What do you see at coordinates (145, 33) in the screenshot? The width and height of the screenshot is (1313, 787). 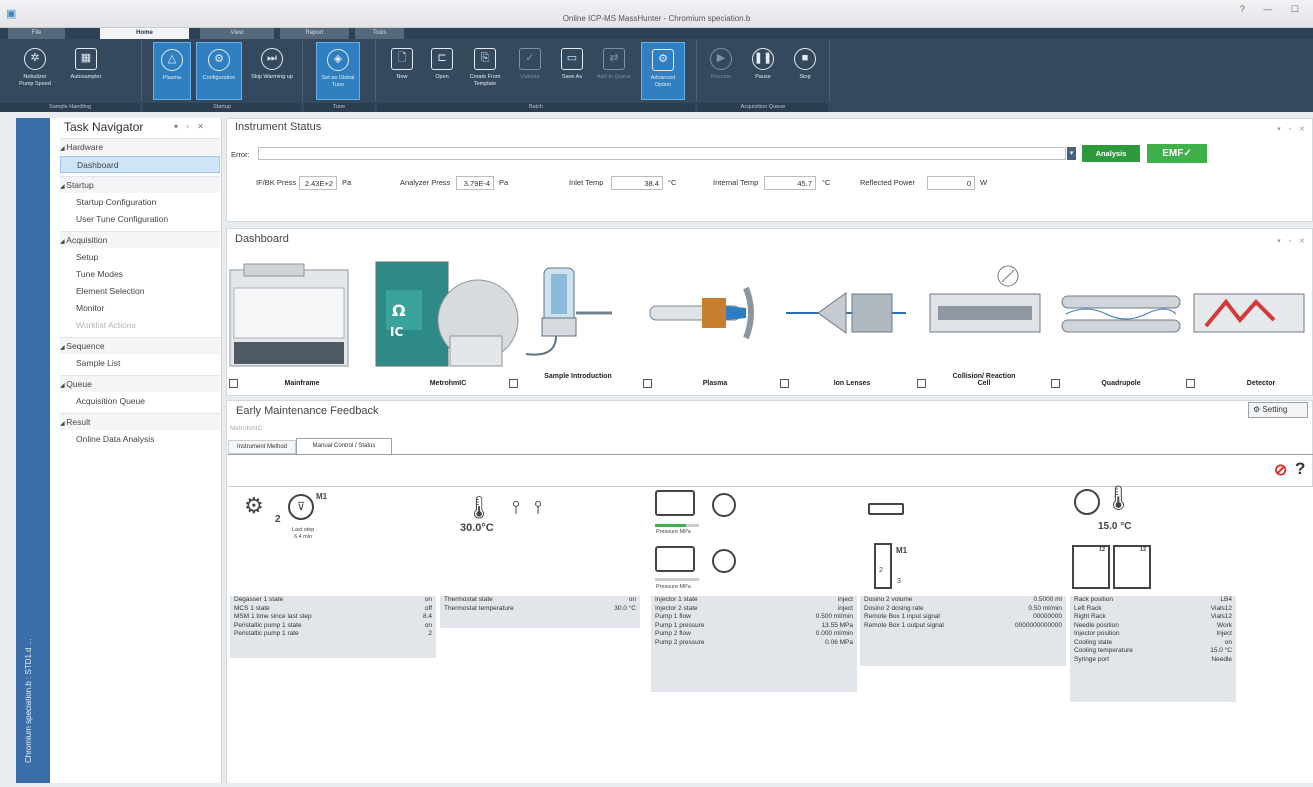 I see `tab-home: Home` at bounding box center [145, 33].